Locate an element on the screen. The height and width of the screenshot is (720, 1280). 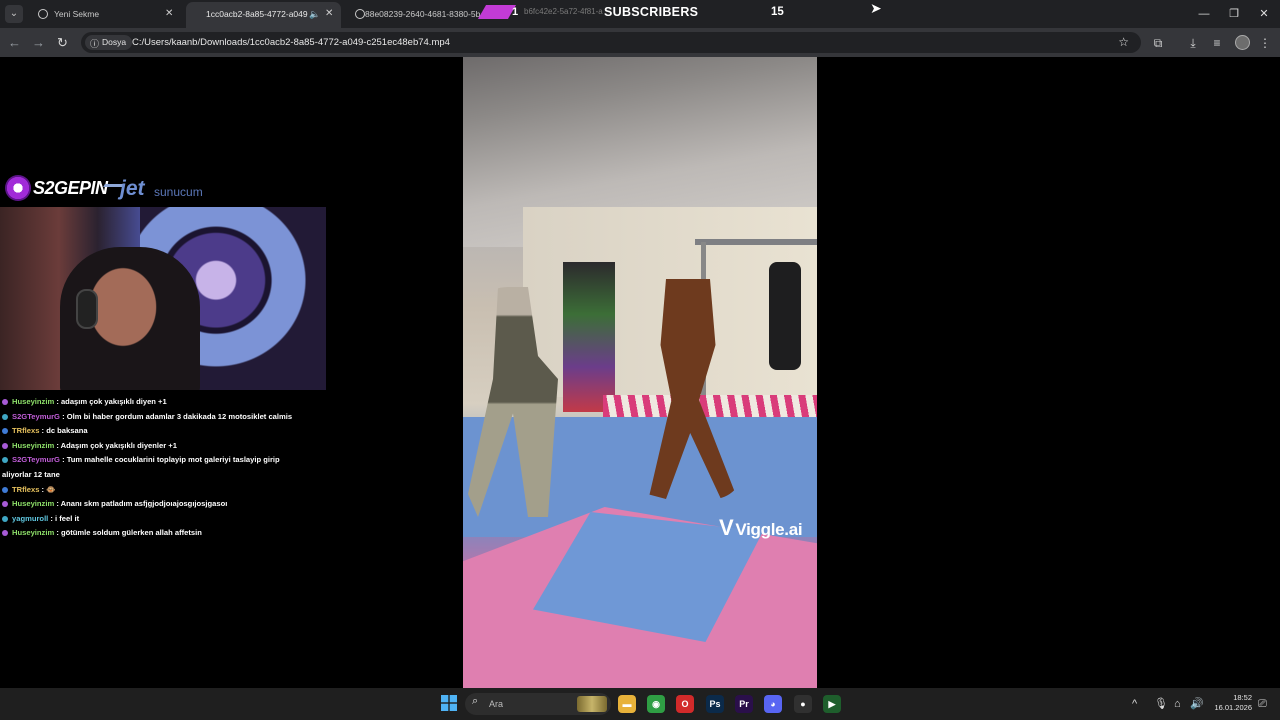
photoshop-icon: Ps is located at coordinates (715, 704).